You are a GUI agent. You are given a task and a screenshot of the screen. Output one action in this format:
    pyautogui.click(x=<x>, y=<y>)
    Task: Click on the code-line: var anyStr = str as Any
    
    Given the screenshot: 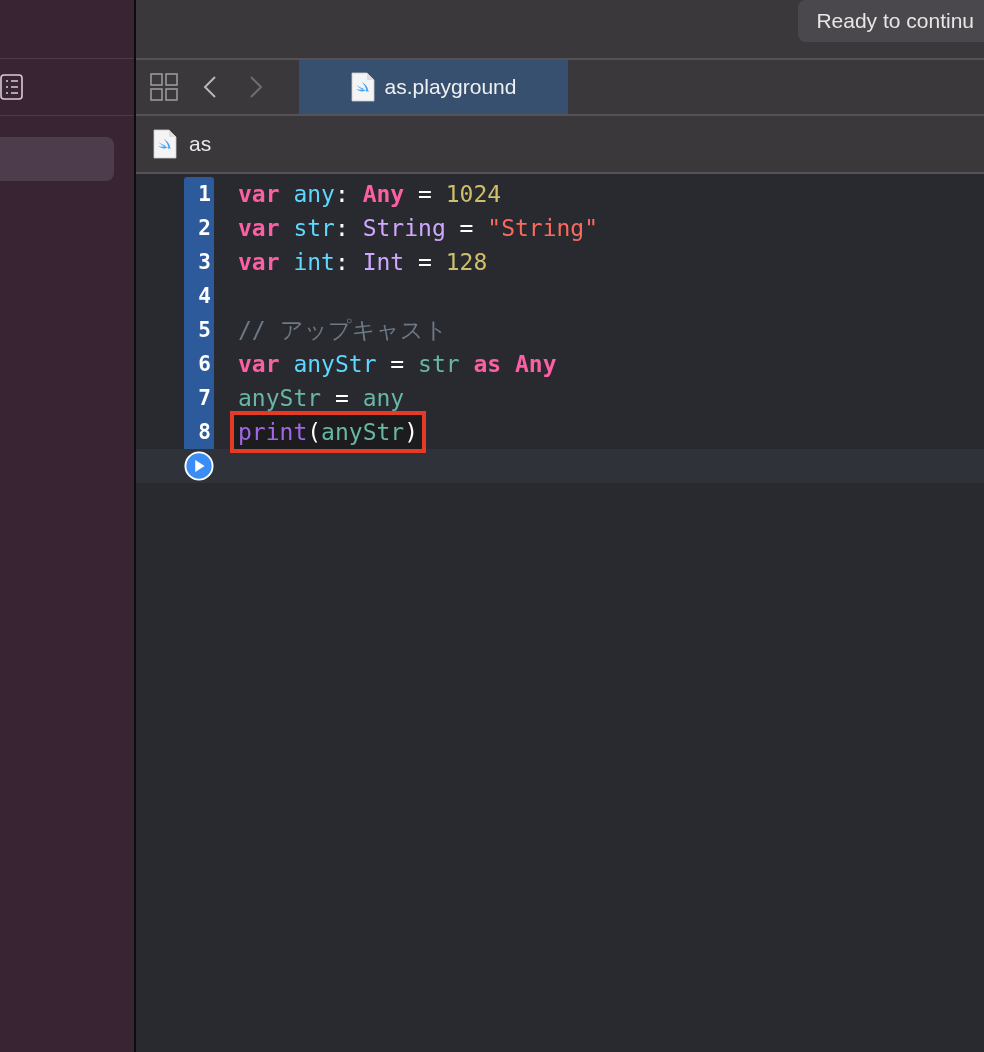 What is the action you would take?
    pyautogui.click(x=398, y=364)
    